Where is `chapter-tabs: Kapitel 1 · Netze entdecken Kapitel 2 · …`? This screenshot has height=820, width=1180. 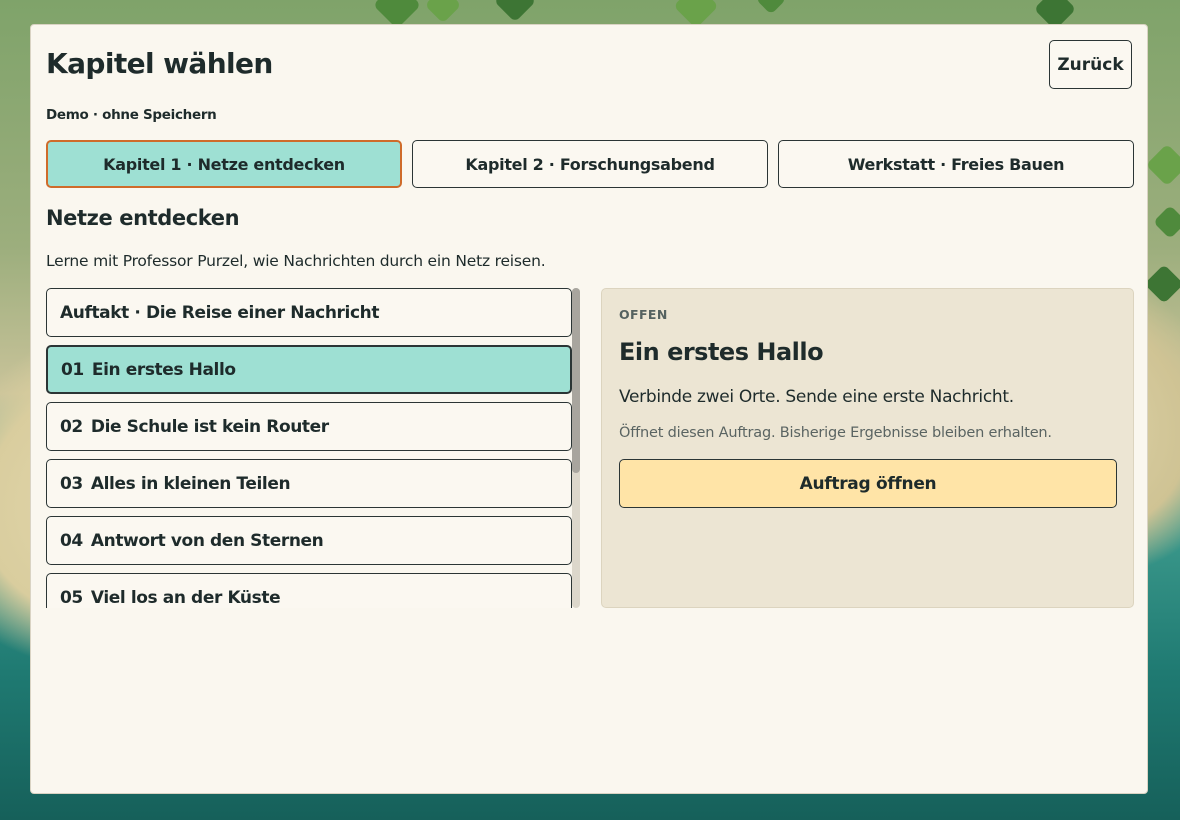 chapter-tabs: Kapitel 1 · Netze entdecken Kapitel 2 · … is located at coordinates (590, 164).